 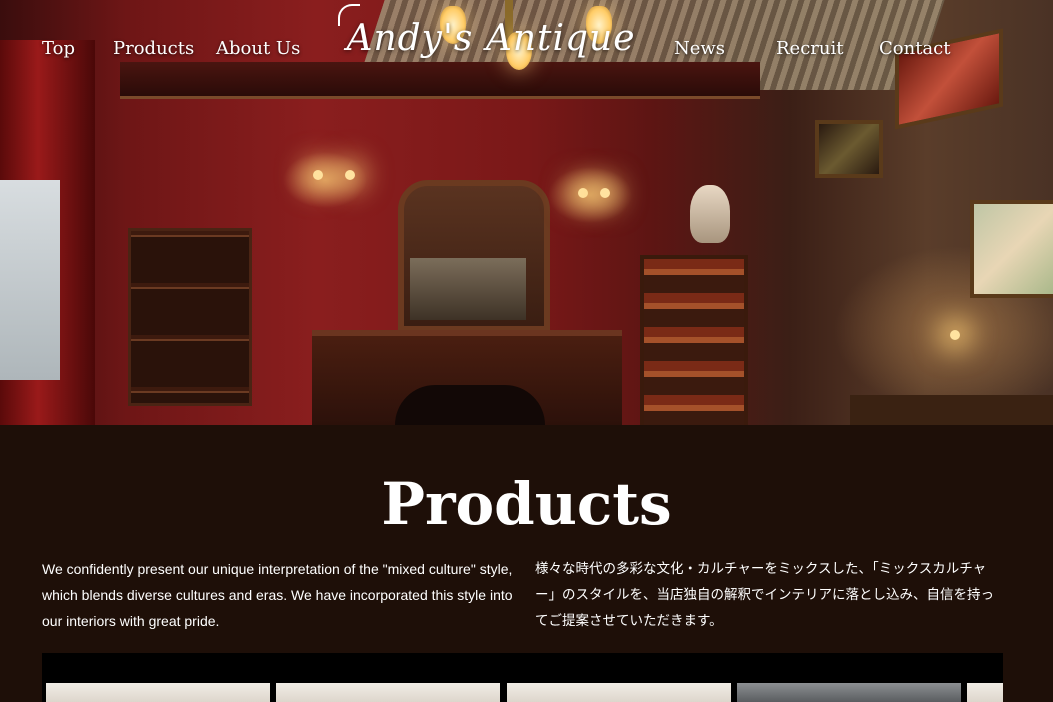 What do you see at coordinates (951, 410) in the screenshot?
I see `desk` at bounding box center [951, 410].